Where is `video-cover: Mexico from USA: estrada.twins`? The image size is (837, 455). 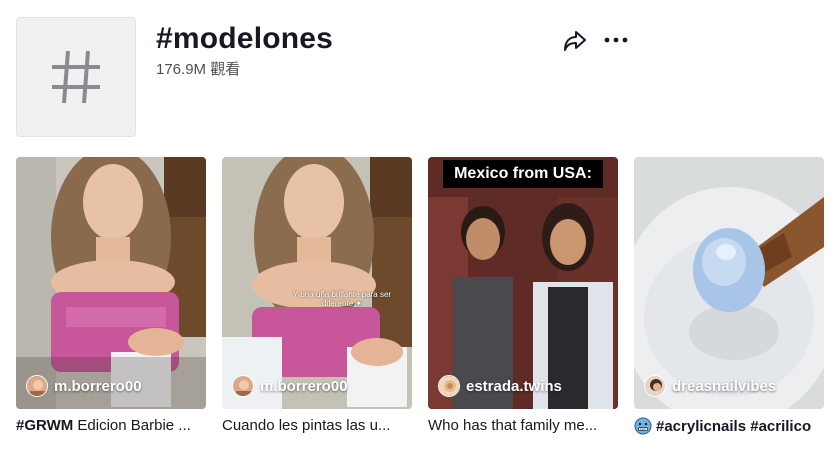 video-cover: Mexico from USA: estrada.twins is located at coordinates (523, 283).